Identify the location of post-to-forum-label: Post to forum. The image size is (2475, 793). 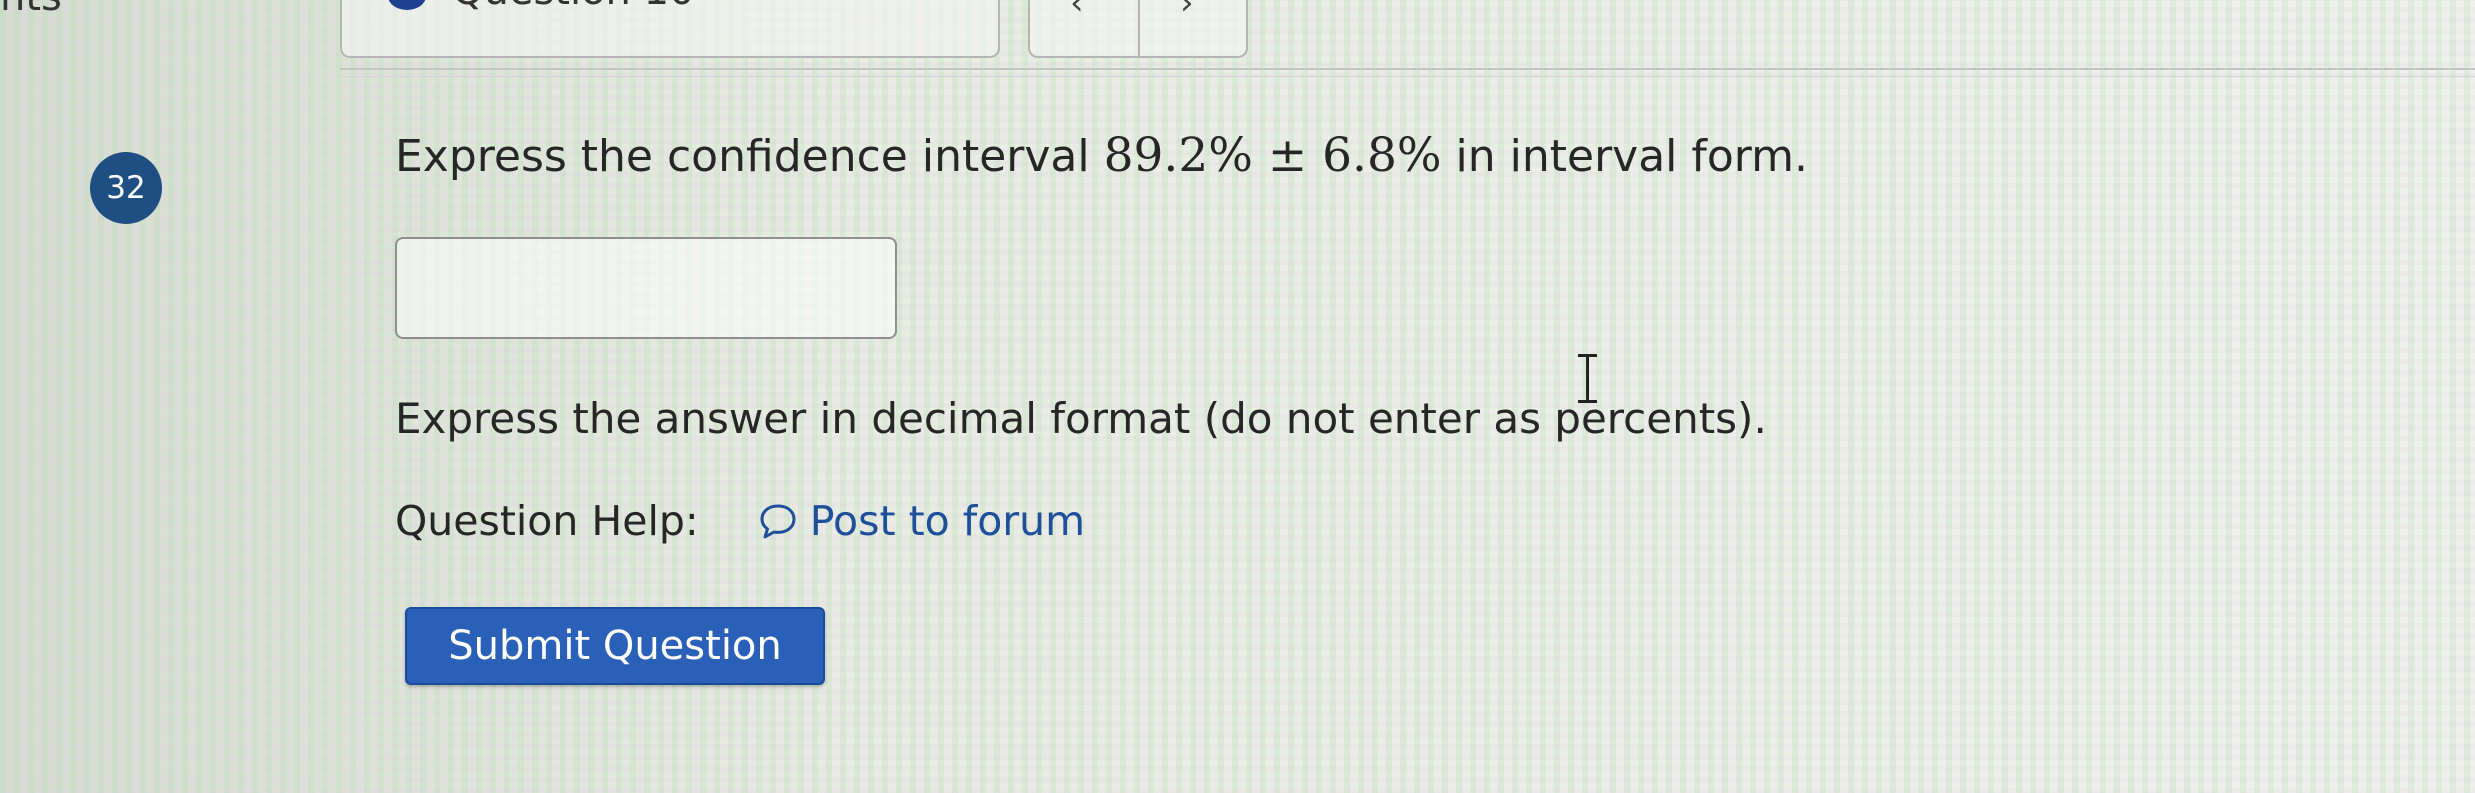
(947, 521).